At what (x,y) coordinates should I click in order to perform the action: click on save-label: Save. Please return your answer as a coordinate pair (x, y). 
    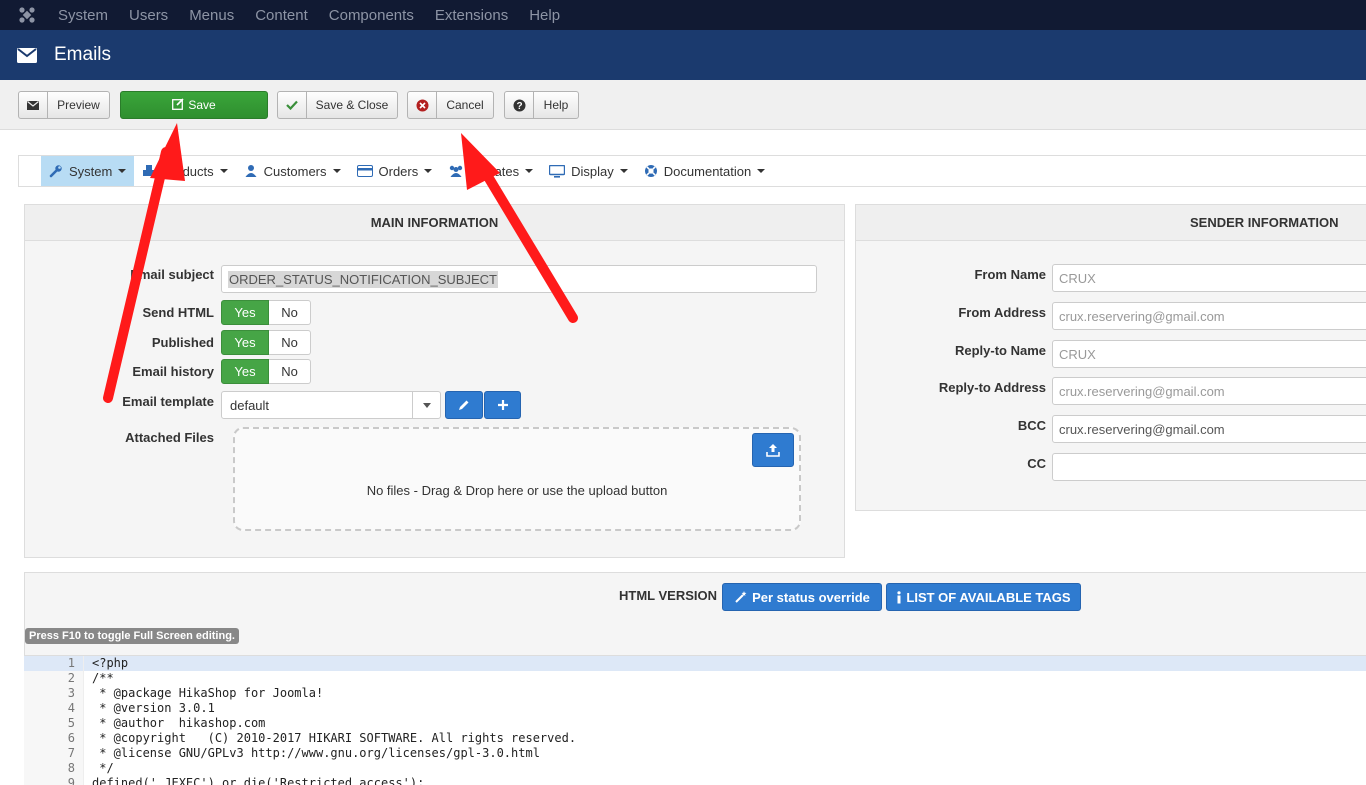
    Looking at the image, I should click on (202, 105).